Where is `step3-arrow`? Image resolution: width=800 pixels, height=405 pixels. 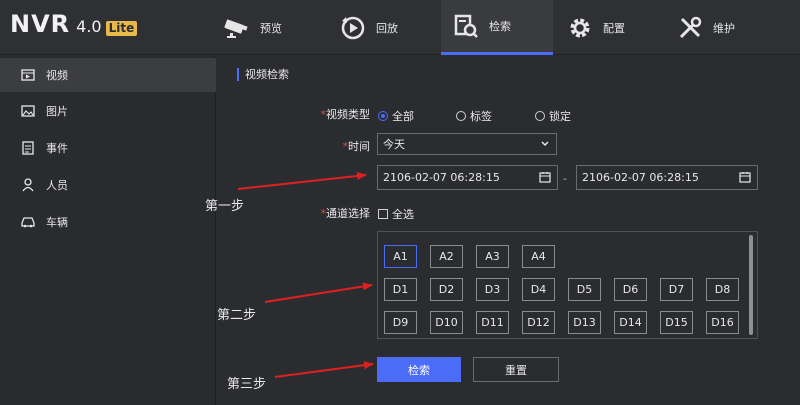 step3-arrow is located at coordinates (324, 369).